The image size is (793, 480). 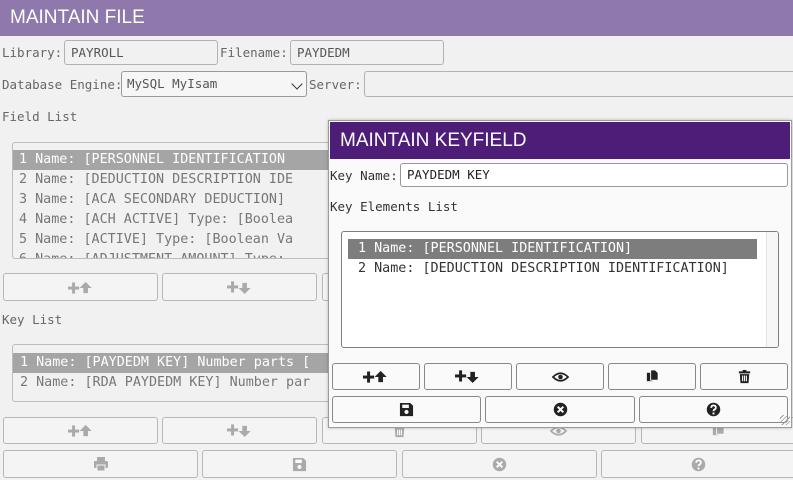 What do you see at coordinates (785, 420) in the screenshot?
I see `resize-handle` at bounding box center [785, 420].